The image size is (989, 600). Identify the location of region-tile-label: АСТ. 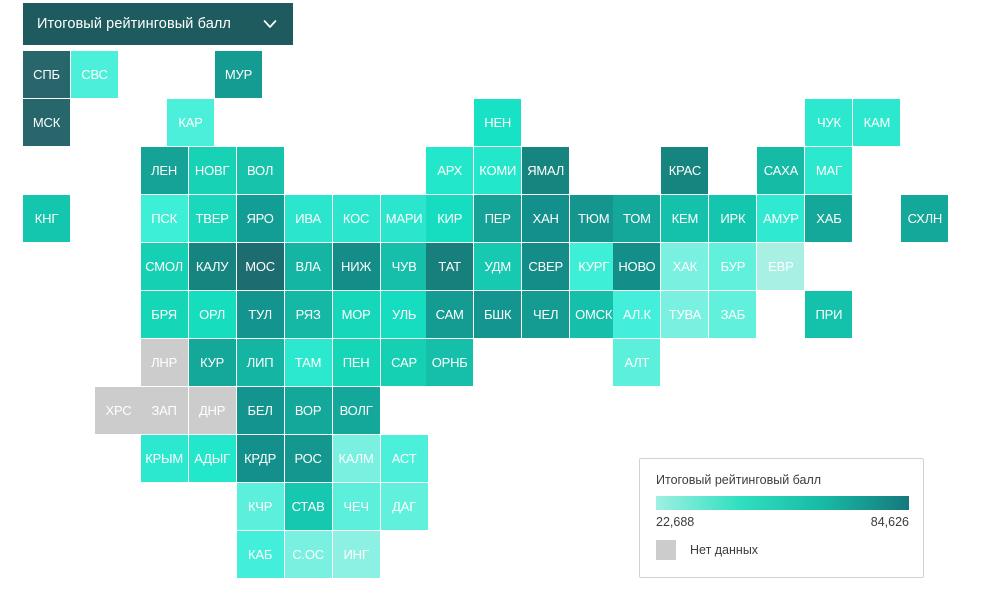
(404, 458).